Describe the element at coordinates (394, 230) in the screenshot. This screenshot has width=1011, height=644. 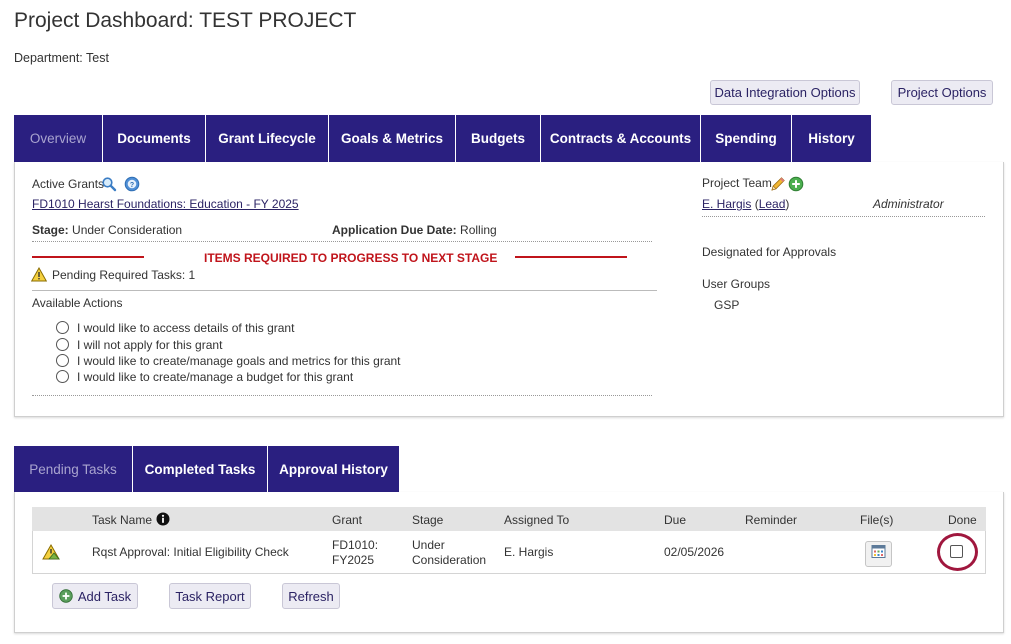
I see `due-date-label: Application Due Date:` at that location.